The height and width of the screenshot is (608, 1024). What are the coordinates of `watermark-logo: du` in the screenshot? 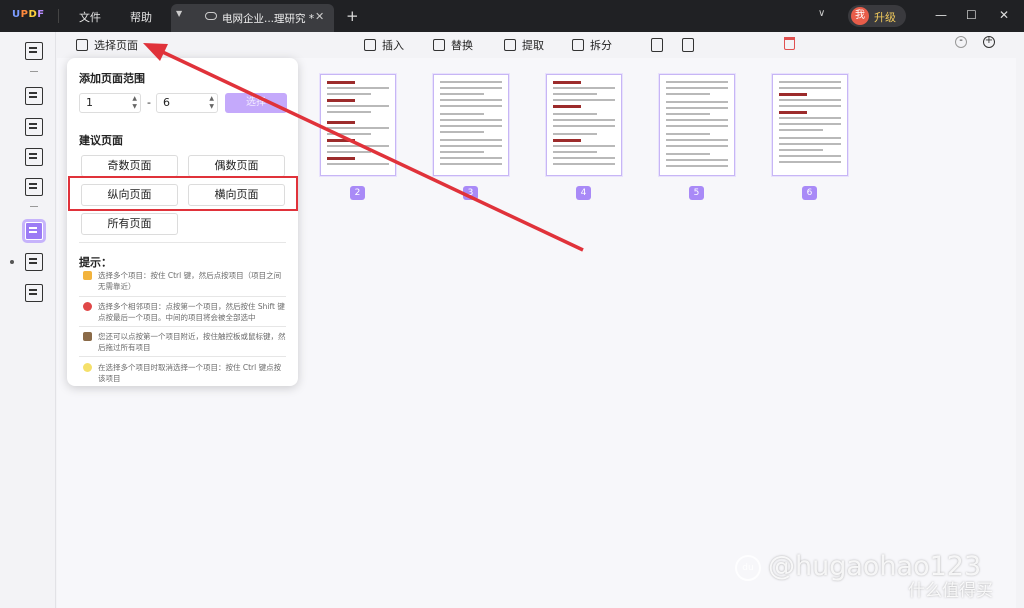 It's located at (748, 568).